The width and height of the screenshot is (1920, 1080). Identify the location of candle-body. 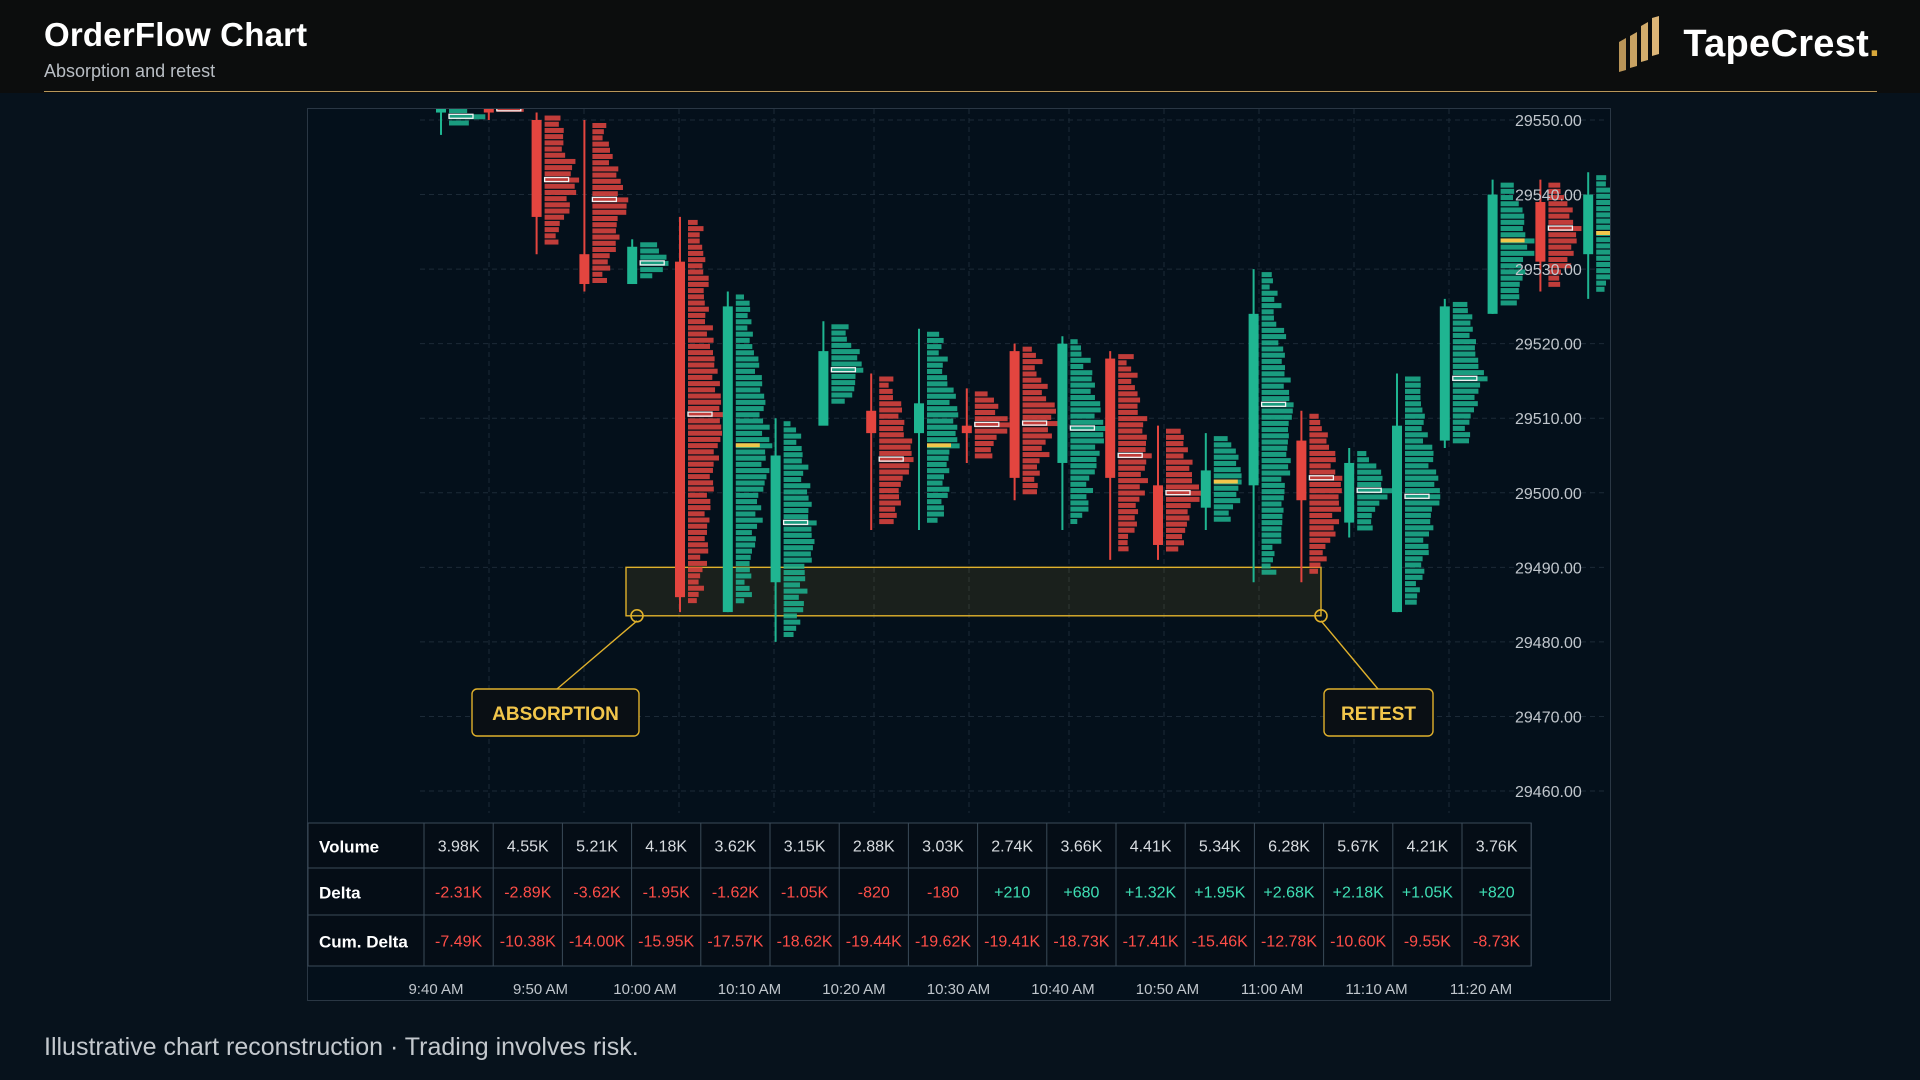
(1158, 515).